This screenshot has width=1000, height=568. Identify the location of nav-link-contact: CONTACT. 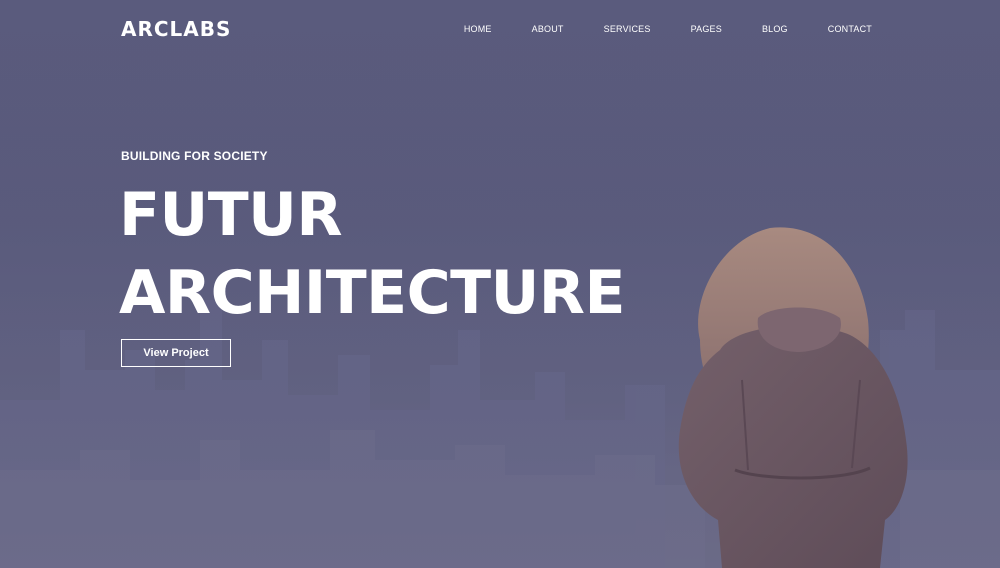
(850, 29).